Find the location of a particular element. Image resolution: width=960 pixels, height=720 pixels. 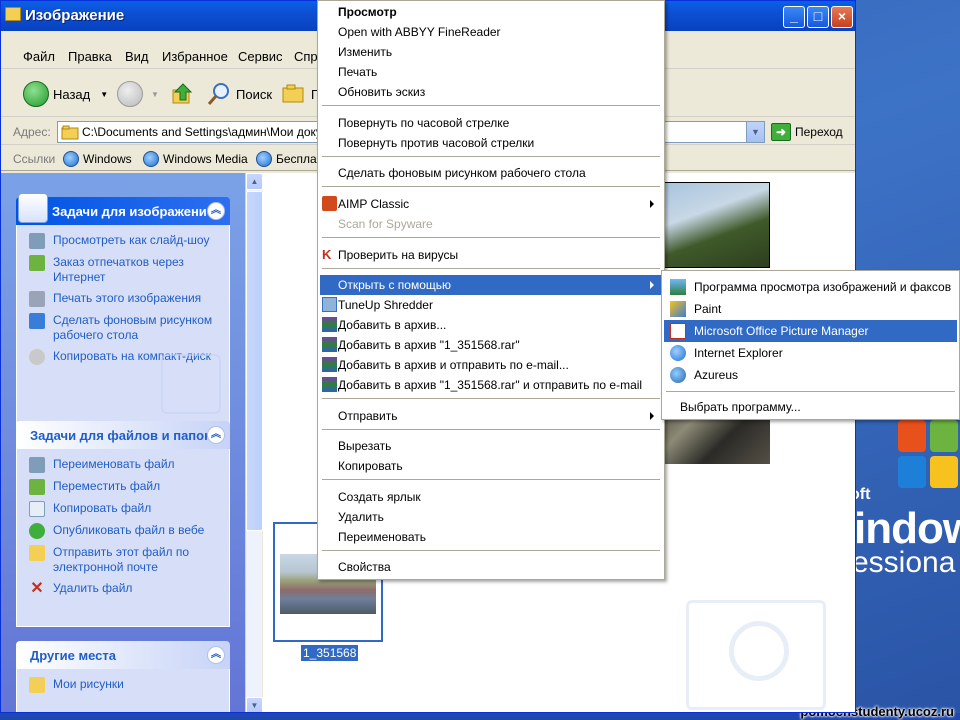

task-slideshow: Просмотреть как слайд-шоу is located at coordinates (126, 241).